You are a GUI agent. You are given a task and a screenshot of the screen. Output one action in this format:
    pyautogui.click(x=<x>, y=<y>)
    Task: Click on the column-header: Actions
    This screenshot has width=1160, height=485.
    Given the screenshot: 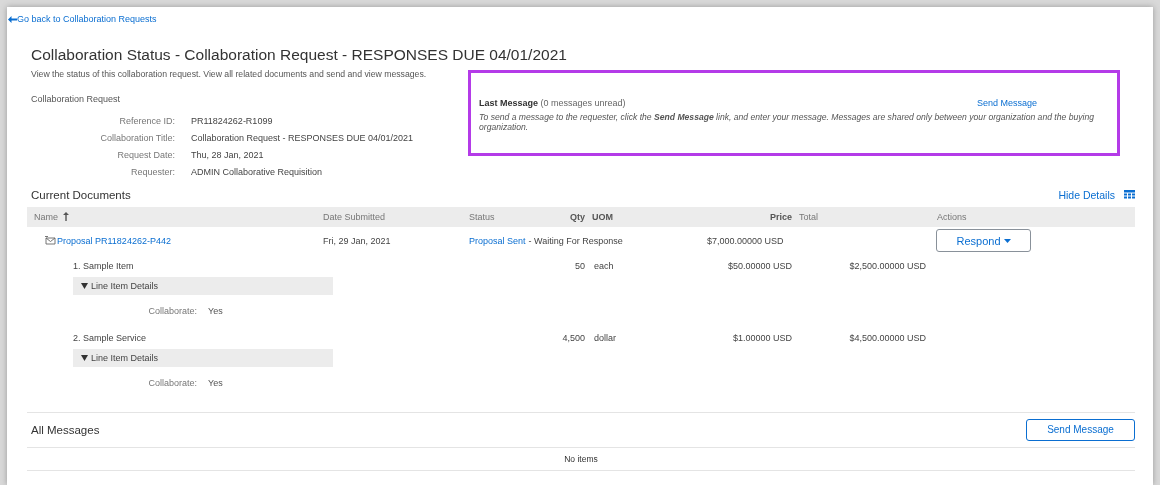 What is the action you would take?
    pyautogui.click(x=1032, y=216)
    